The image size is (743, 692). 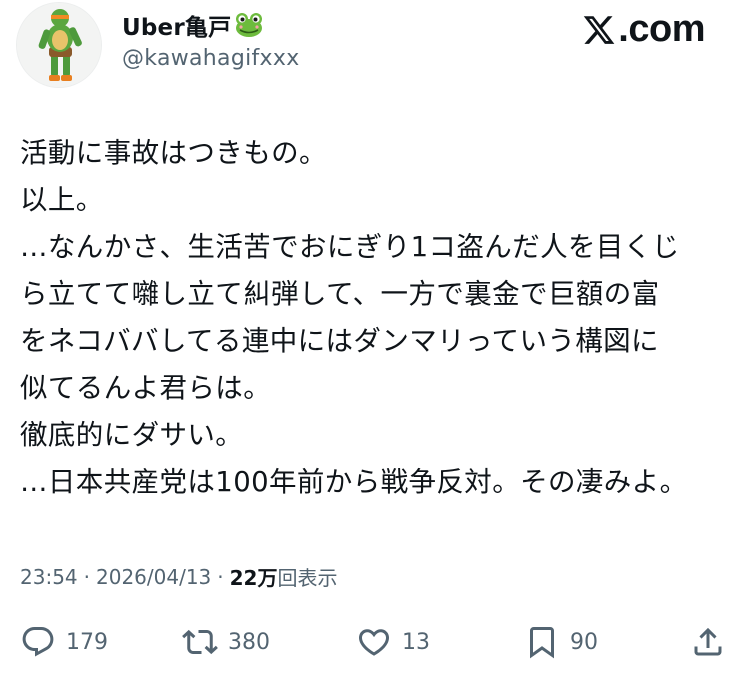 What do you see at coordinates (339, 341) in the screenshot?
I see `tweet-line: をネコババしてる連中にはダンマリっていう構図に` at bounding box center [339, 341].